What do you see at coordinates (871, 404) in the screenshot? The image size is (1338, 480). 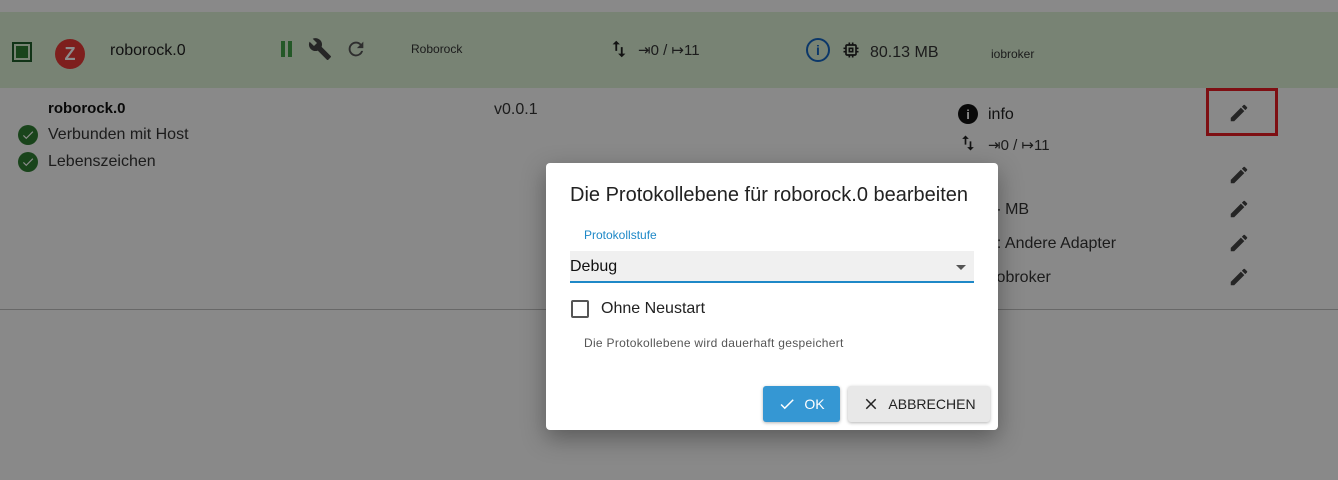 I see `close-icon` at bounding box center [871, 404].